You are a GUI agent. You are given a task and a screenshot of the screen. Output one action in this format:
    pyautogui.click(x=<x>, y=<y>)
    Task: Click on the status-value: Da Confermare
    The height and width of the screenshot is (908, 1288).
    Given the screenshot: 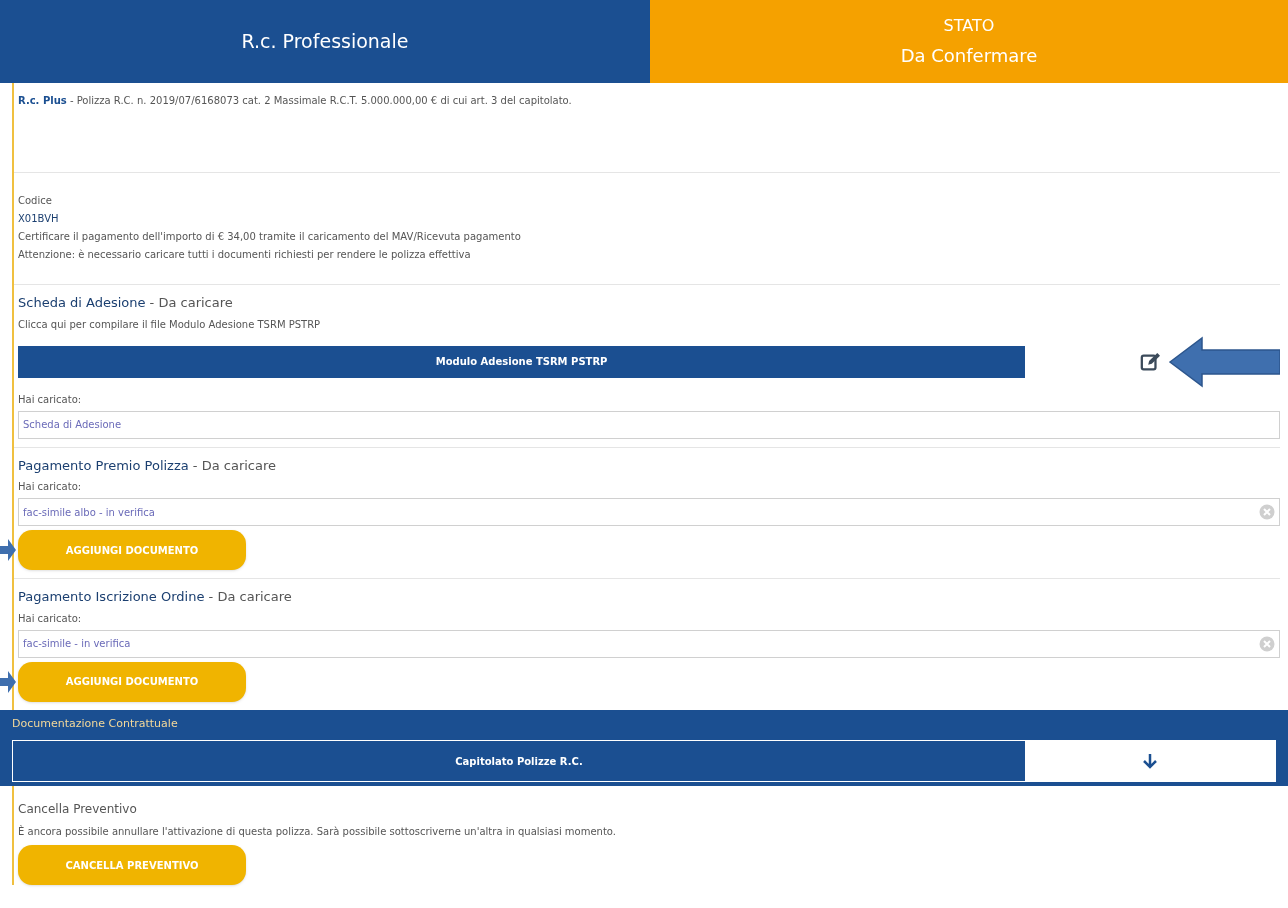 What is the action you would take?
    pyautogui.click(x=969, y=56)
    